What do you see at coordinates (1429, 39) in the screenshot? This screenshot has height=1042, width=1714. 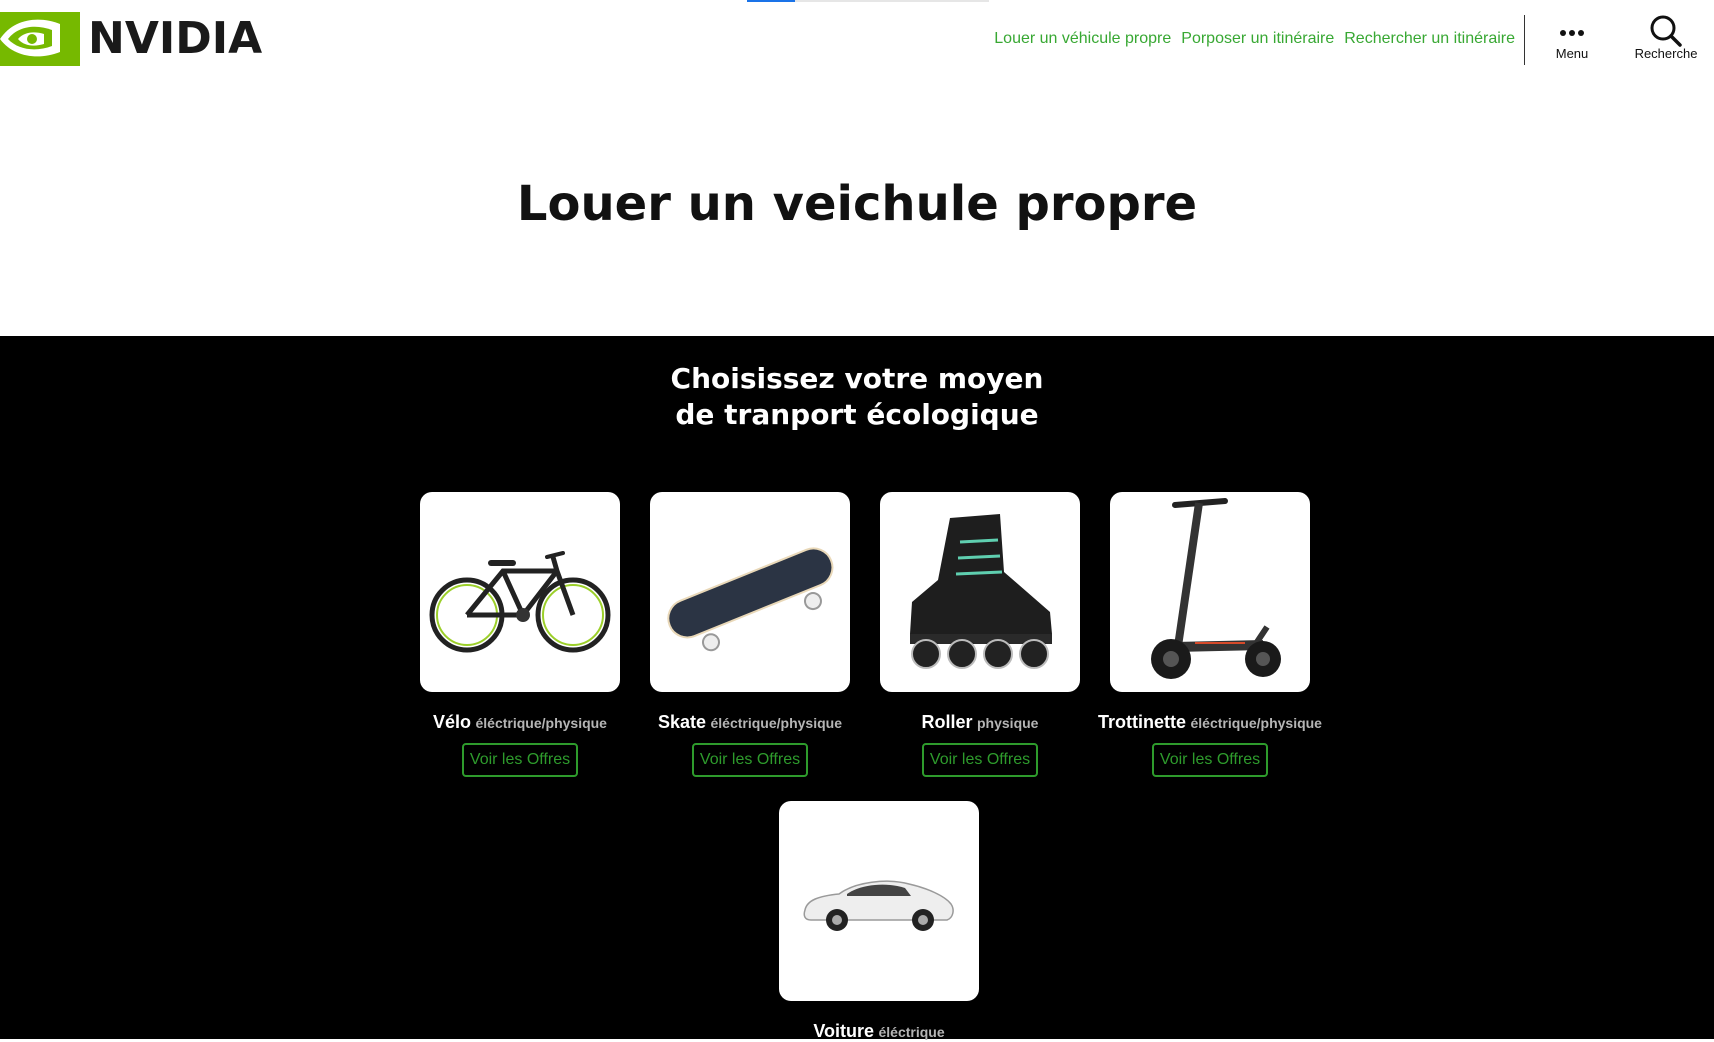 I see `nav-link-rechercher: Rechercher un itinéraire` at bounding box center [1429, 39].